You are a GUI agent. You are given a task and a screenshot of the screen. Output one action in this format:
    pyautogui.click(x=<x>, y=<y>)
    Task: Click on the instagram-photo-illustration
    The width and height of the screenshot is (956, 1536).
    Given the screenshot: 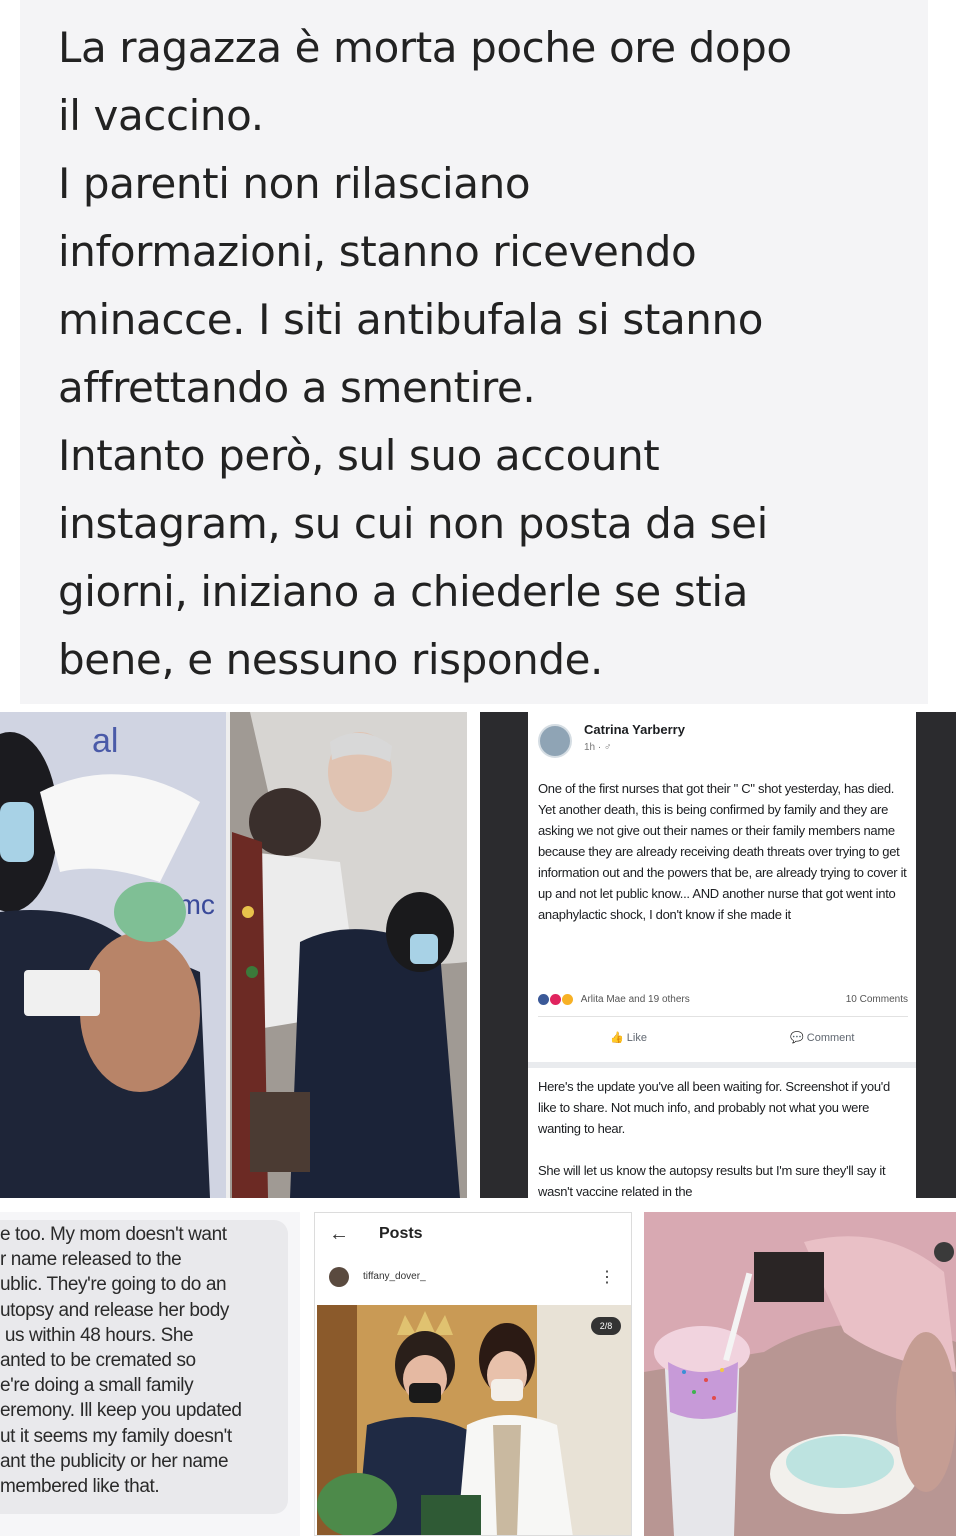 What is the action you would take?
    pyautogui.click(x=474, y=1420)
    